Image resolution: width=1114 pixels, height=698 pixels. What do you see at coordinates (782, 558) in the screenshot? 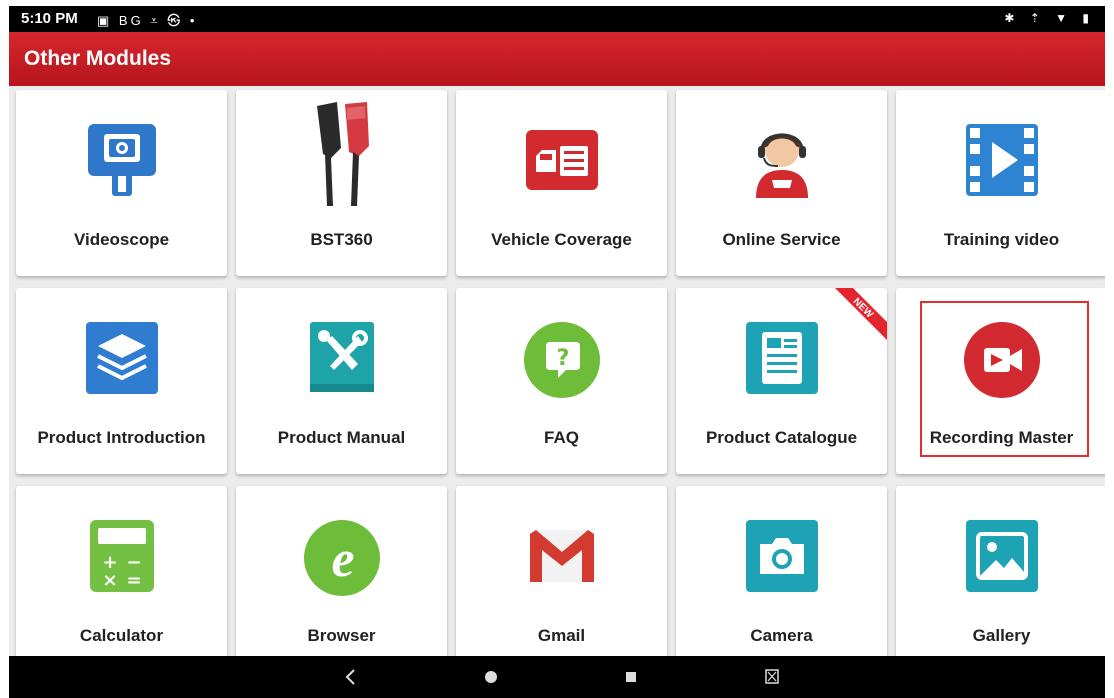
I see `camera-icon` at bounding box center [782, 558].